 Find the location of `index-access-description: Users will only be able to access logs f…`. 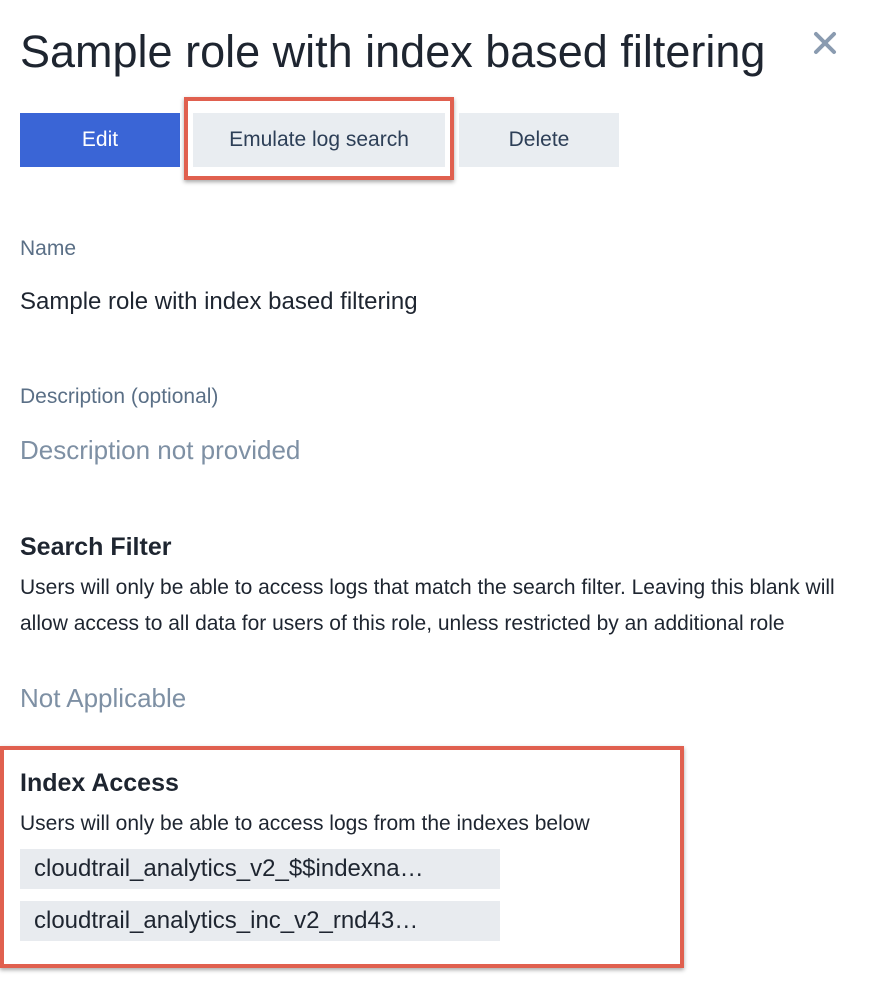

index-access-description: Users will only be able to access logs f… is located at coordinates (305, 823).